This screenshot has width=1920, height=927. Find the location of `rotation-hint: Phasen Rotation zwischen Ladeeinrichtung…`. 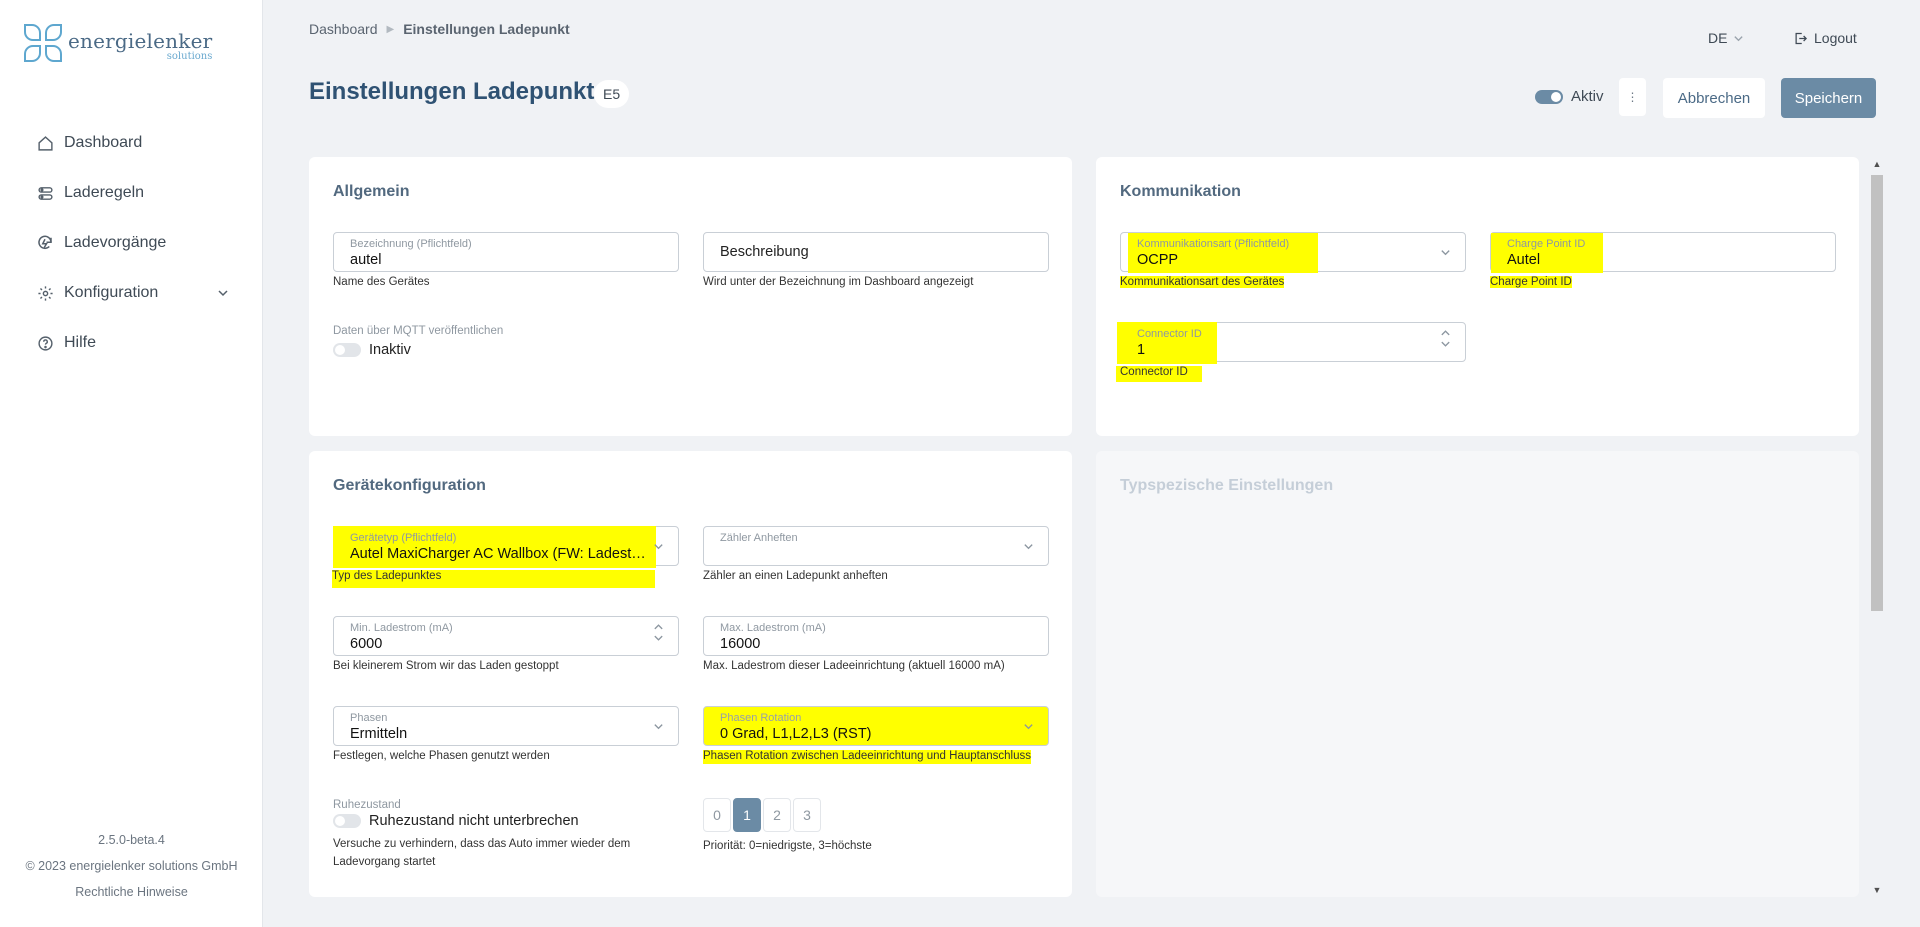

rotation-hint: Phasen Rotation zwischen Ladeeinrichtung… is located at coordinates (867, 757).